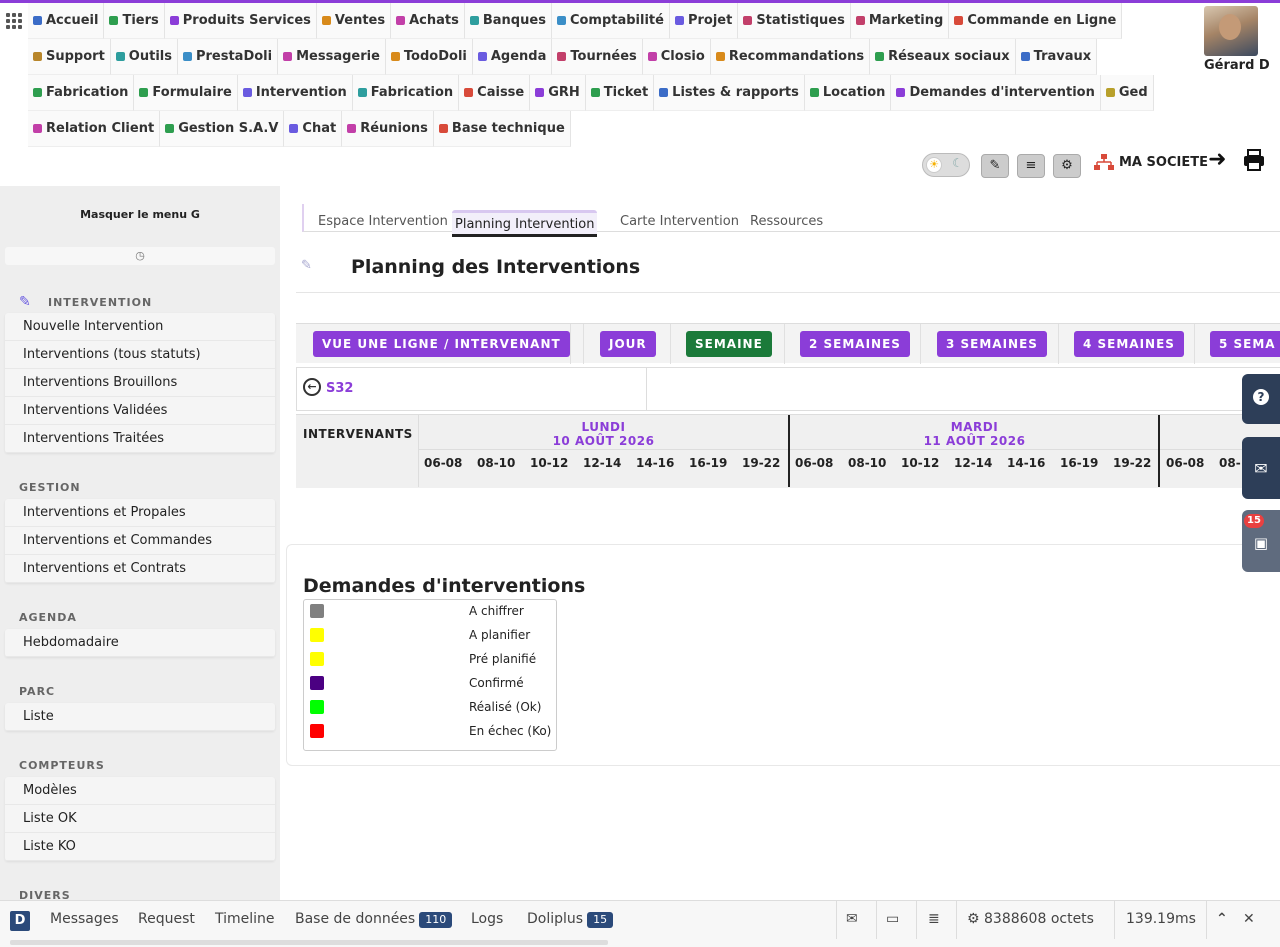 The image size is (1280, 947). What do you see at coordinates (295, 93) in the screenshot?
I see `menu-item-intervention: Intervention` at bounding box center [295, 93].